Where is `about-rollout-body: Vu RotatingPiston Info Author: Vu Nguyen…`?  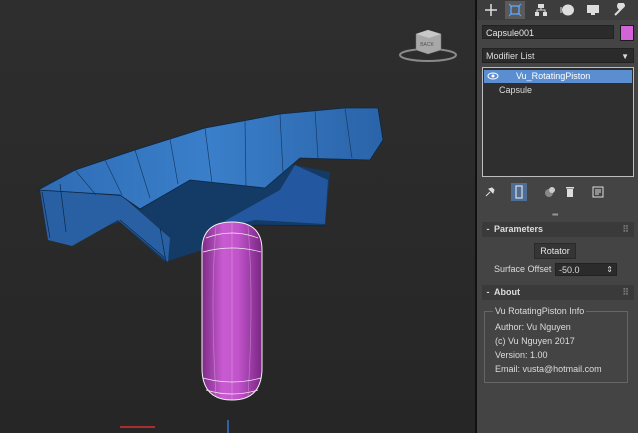
about-rollout-body: Vu RotatingPiston Info Author: Vu Nguyen… is located at coordinates (558, 343).